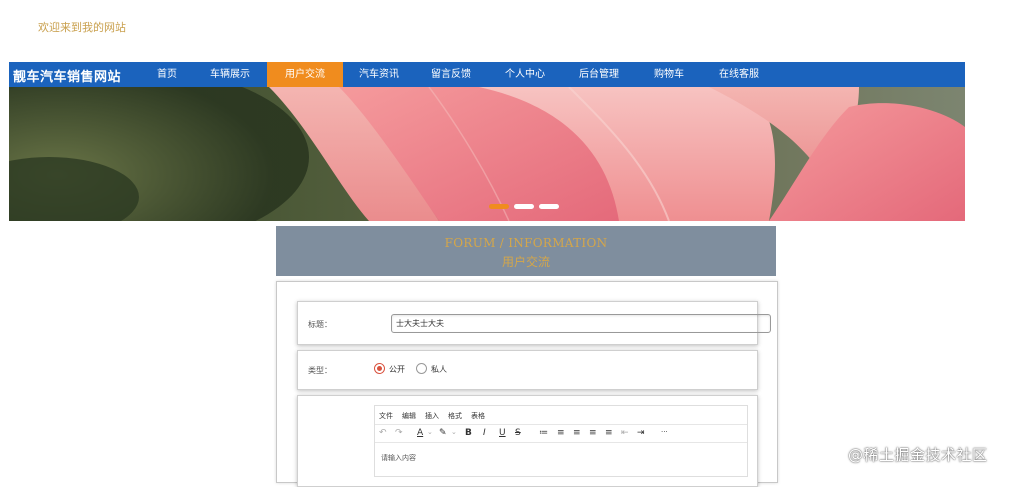  I want to click on nav-item-forum: 用户交流, so click(305, 74).